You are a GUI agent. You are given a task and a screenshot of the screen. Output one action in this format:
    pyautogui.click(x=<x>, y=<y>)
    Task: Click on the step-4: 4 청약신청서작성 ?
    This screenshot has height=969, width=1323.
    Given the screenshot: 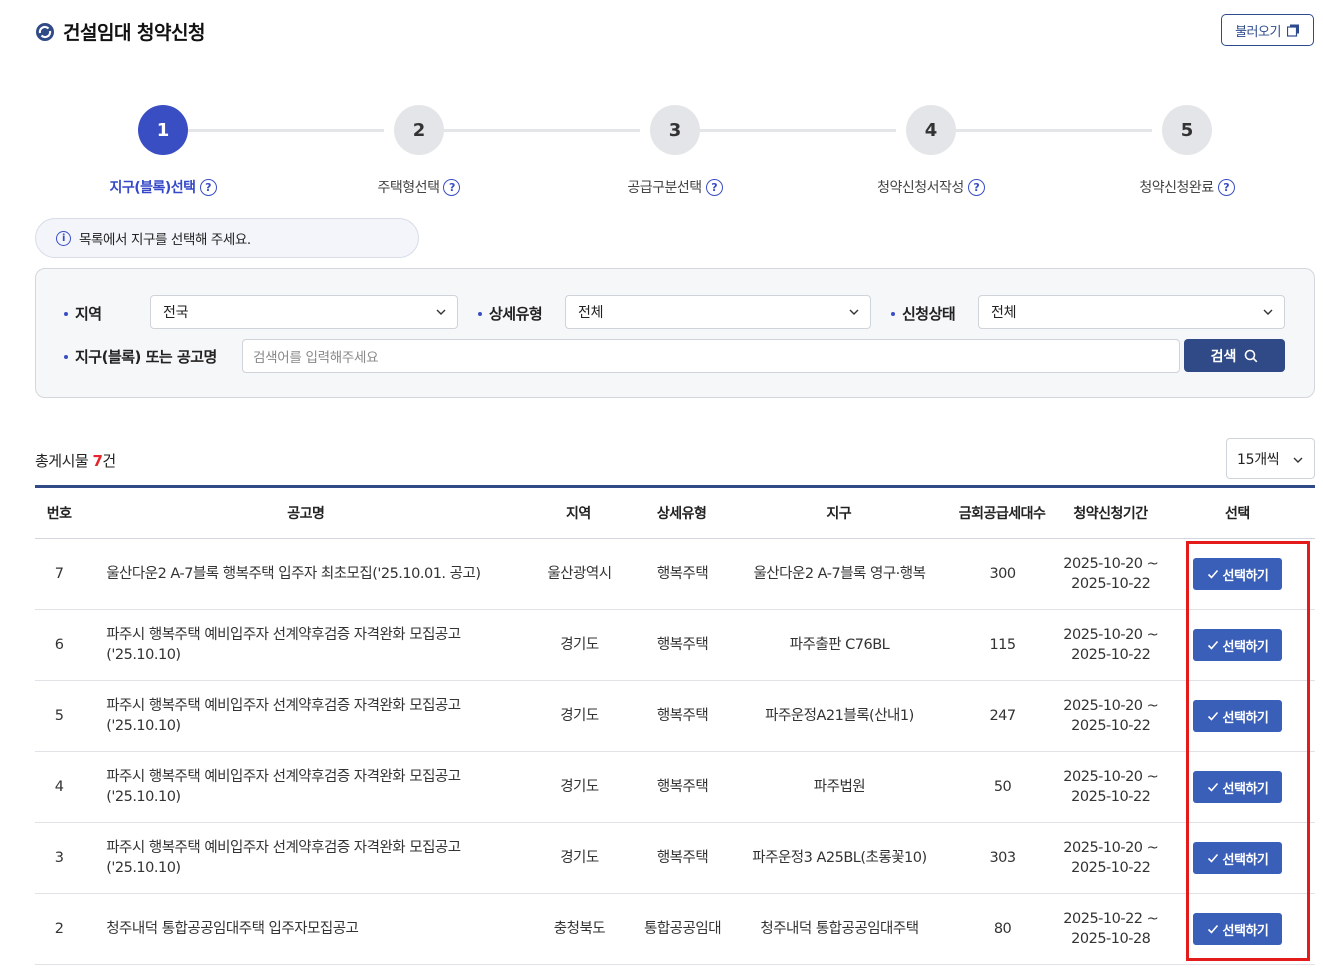 What is the action you would take?
    pyautogui.click(x=931, y=151)
    